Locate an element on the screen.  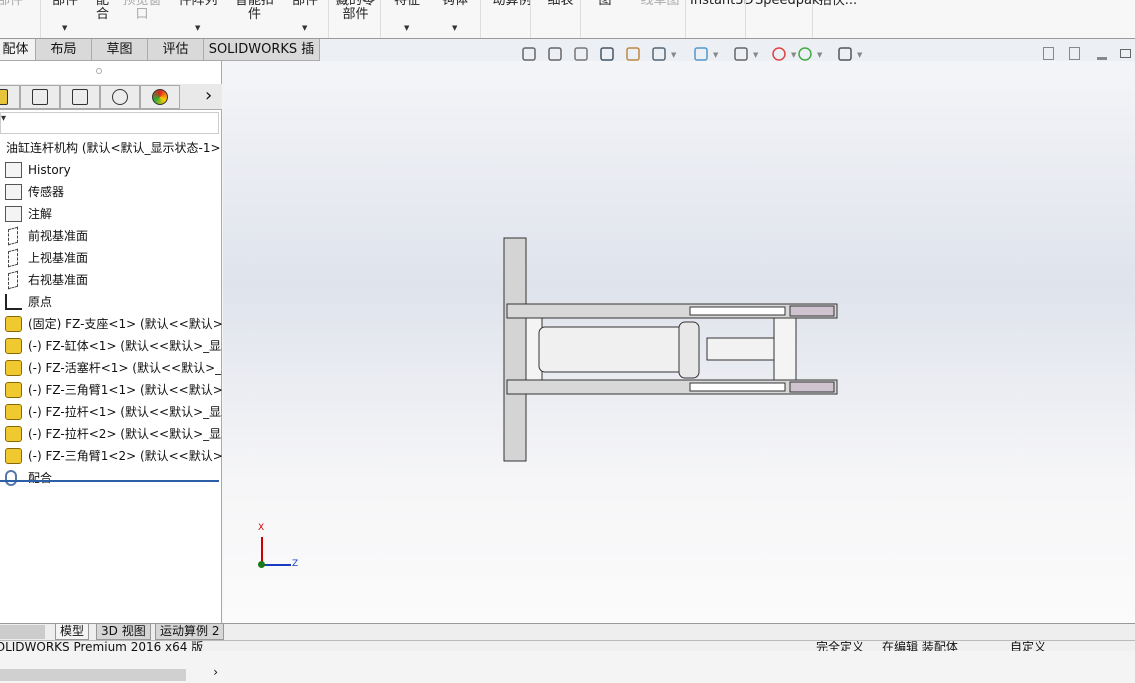
tile-right-icon is located at coordinates (1074, 53).